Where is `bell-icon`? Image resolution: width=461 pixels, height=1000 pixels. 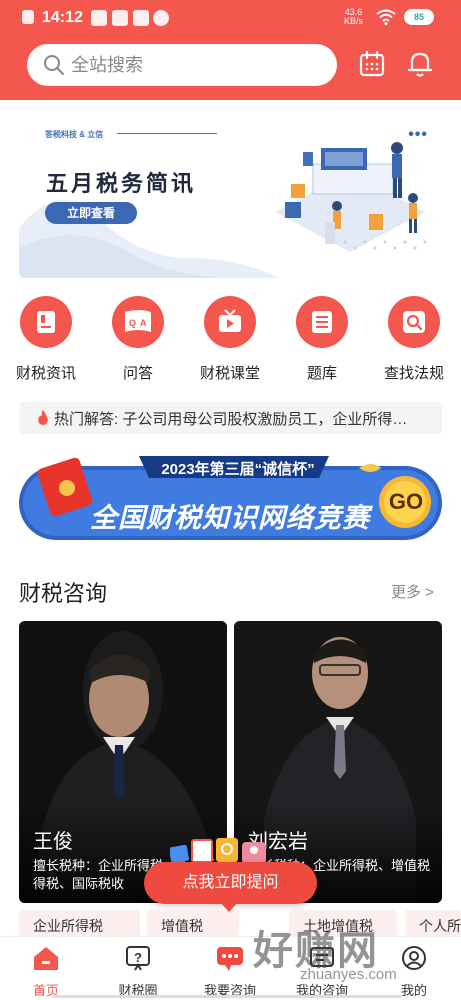
bell-icon is located at coordinates (420, 64).